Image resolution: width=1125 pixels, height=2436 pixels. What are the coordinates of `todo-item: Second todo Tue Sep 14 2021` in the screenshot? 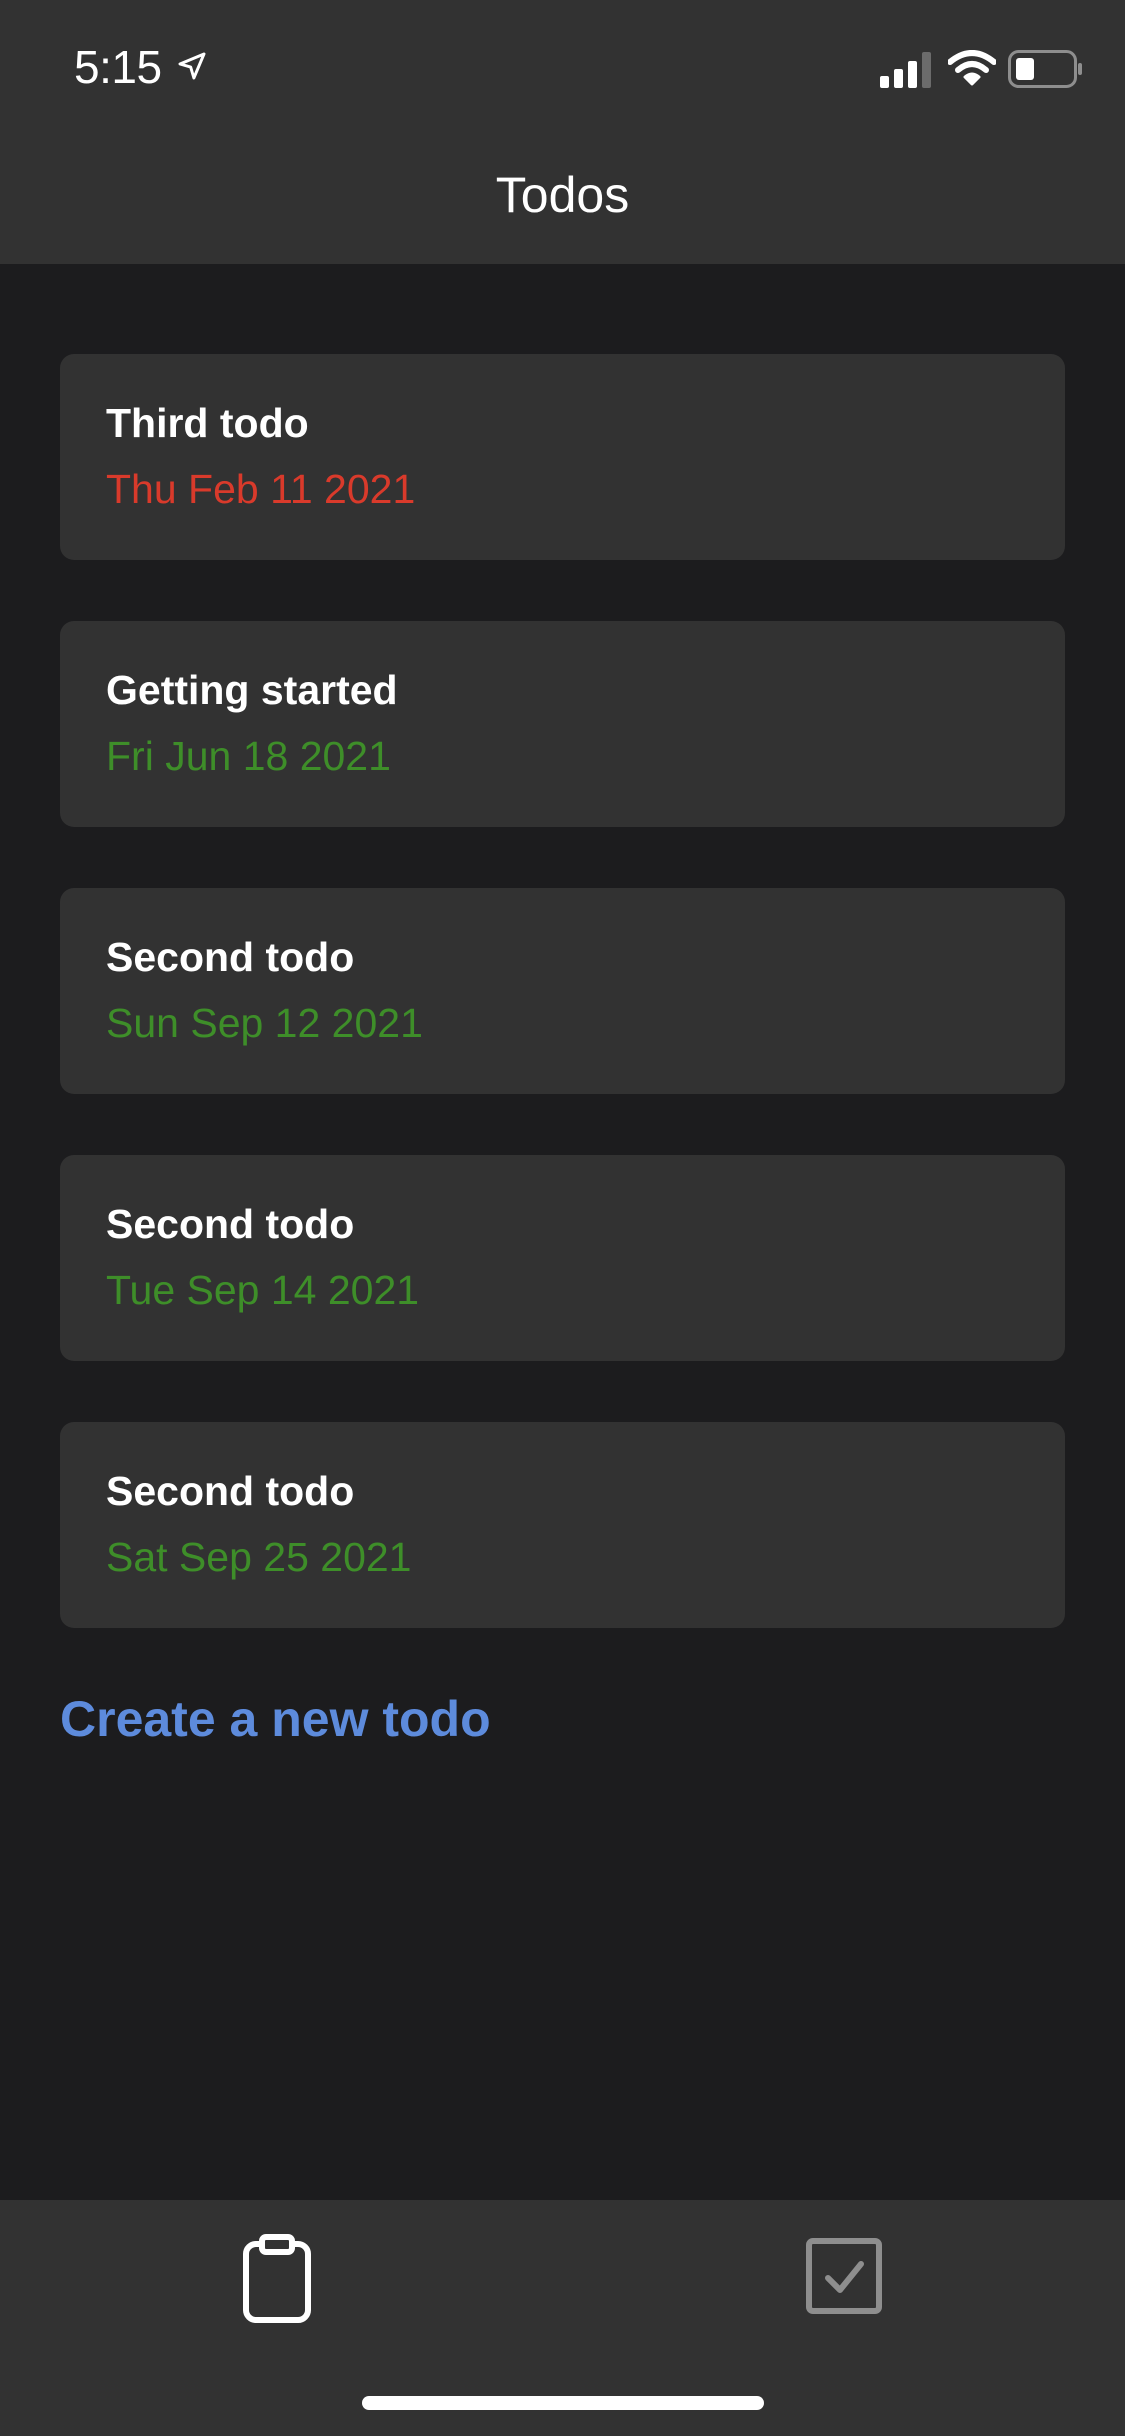 It's located at (562, 1258).